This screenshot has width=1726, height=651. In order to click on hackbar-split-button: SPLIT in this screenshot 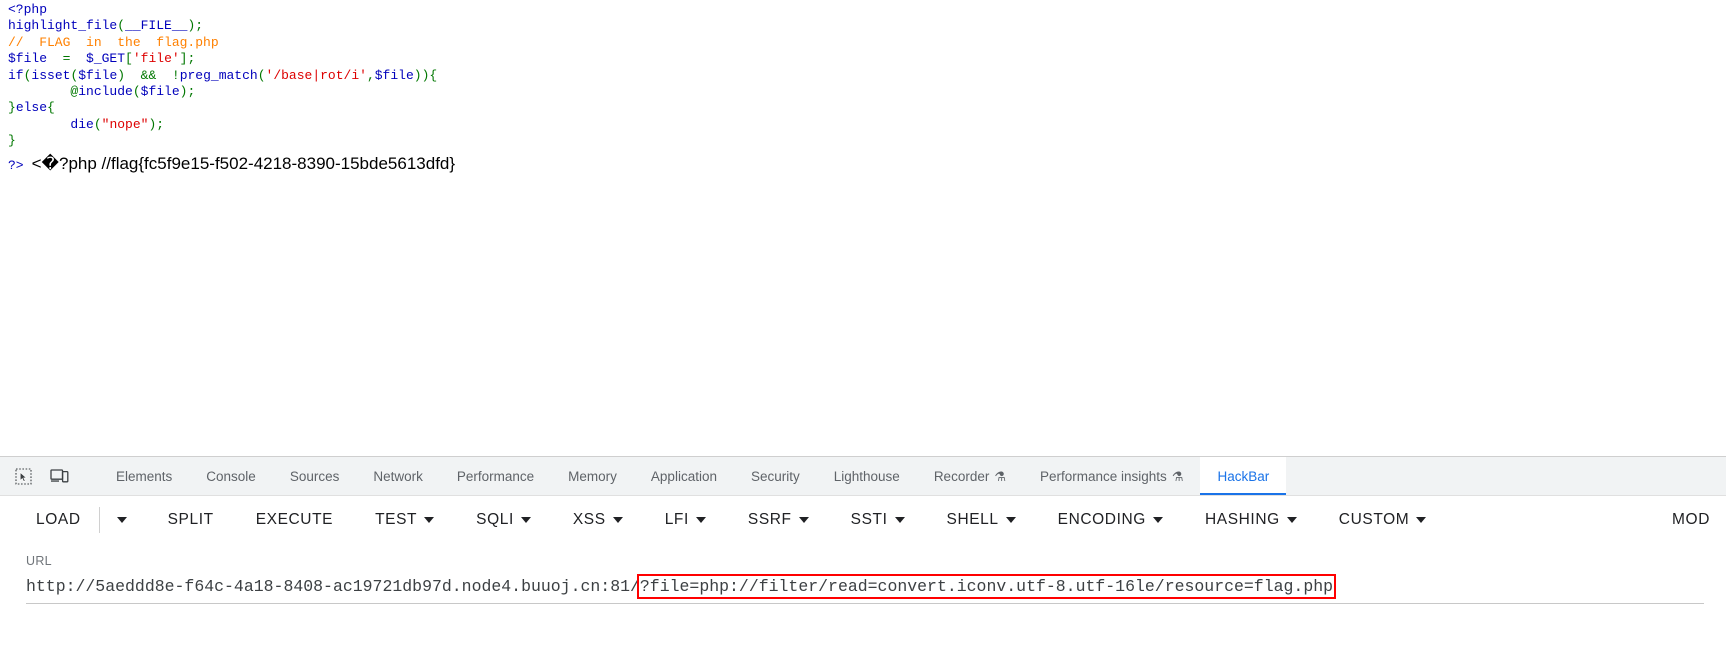, I will do `click(191, 520)`.